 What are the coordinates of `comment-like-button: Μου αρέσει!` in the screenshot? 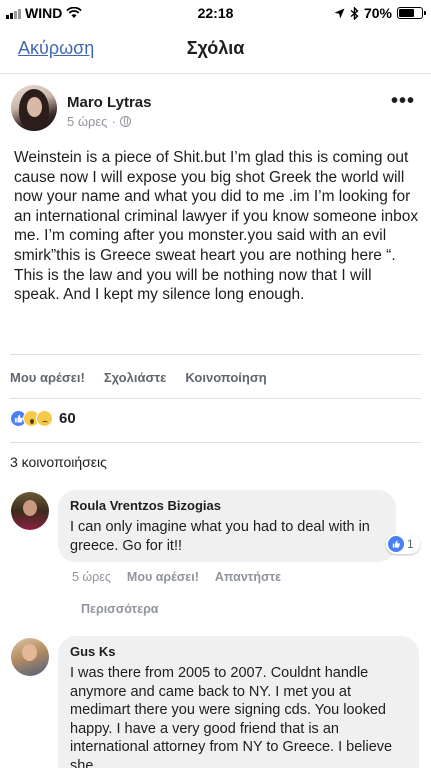 It's located at (163, 577).